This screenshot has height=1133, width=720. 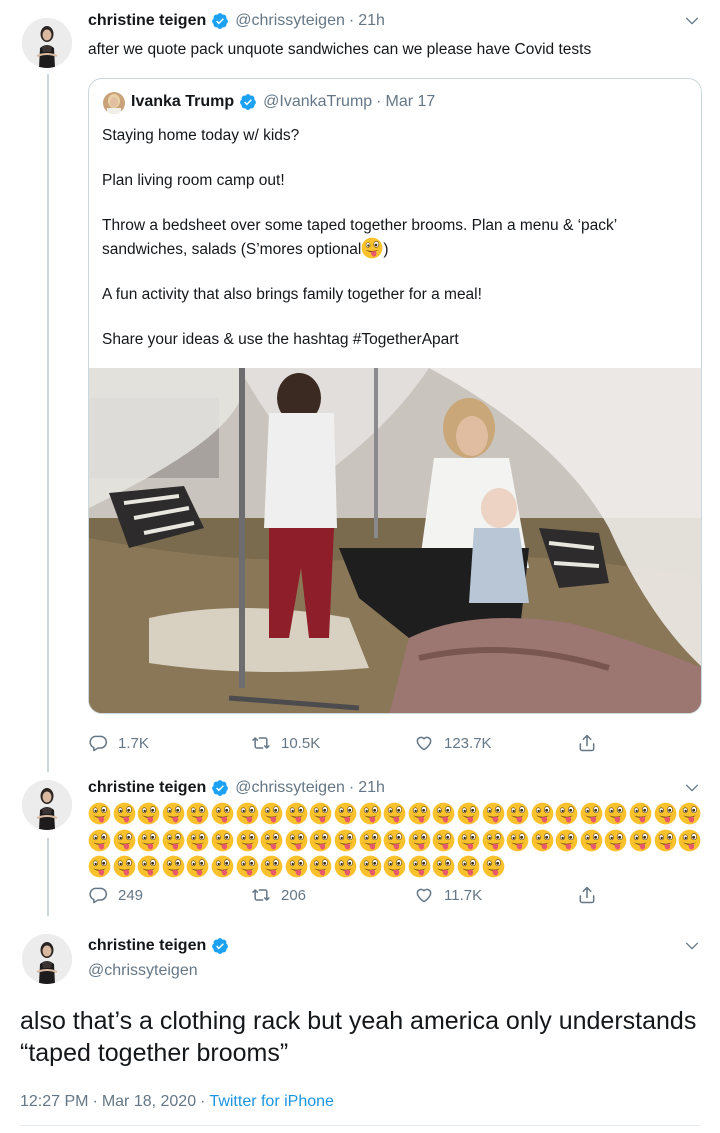 What do you see at coordinates (495, 743) in the screenshot?
I see `like-button: 123.7K` at bounding box center [495, 743].